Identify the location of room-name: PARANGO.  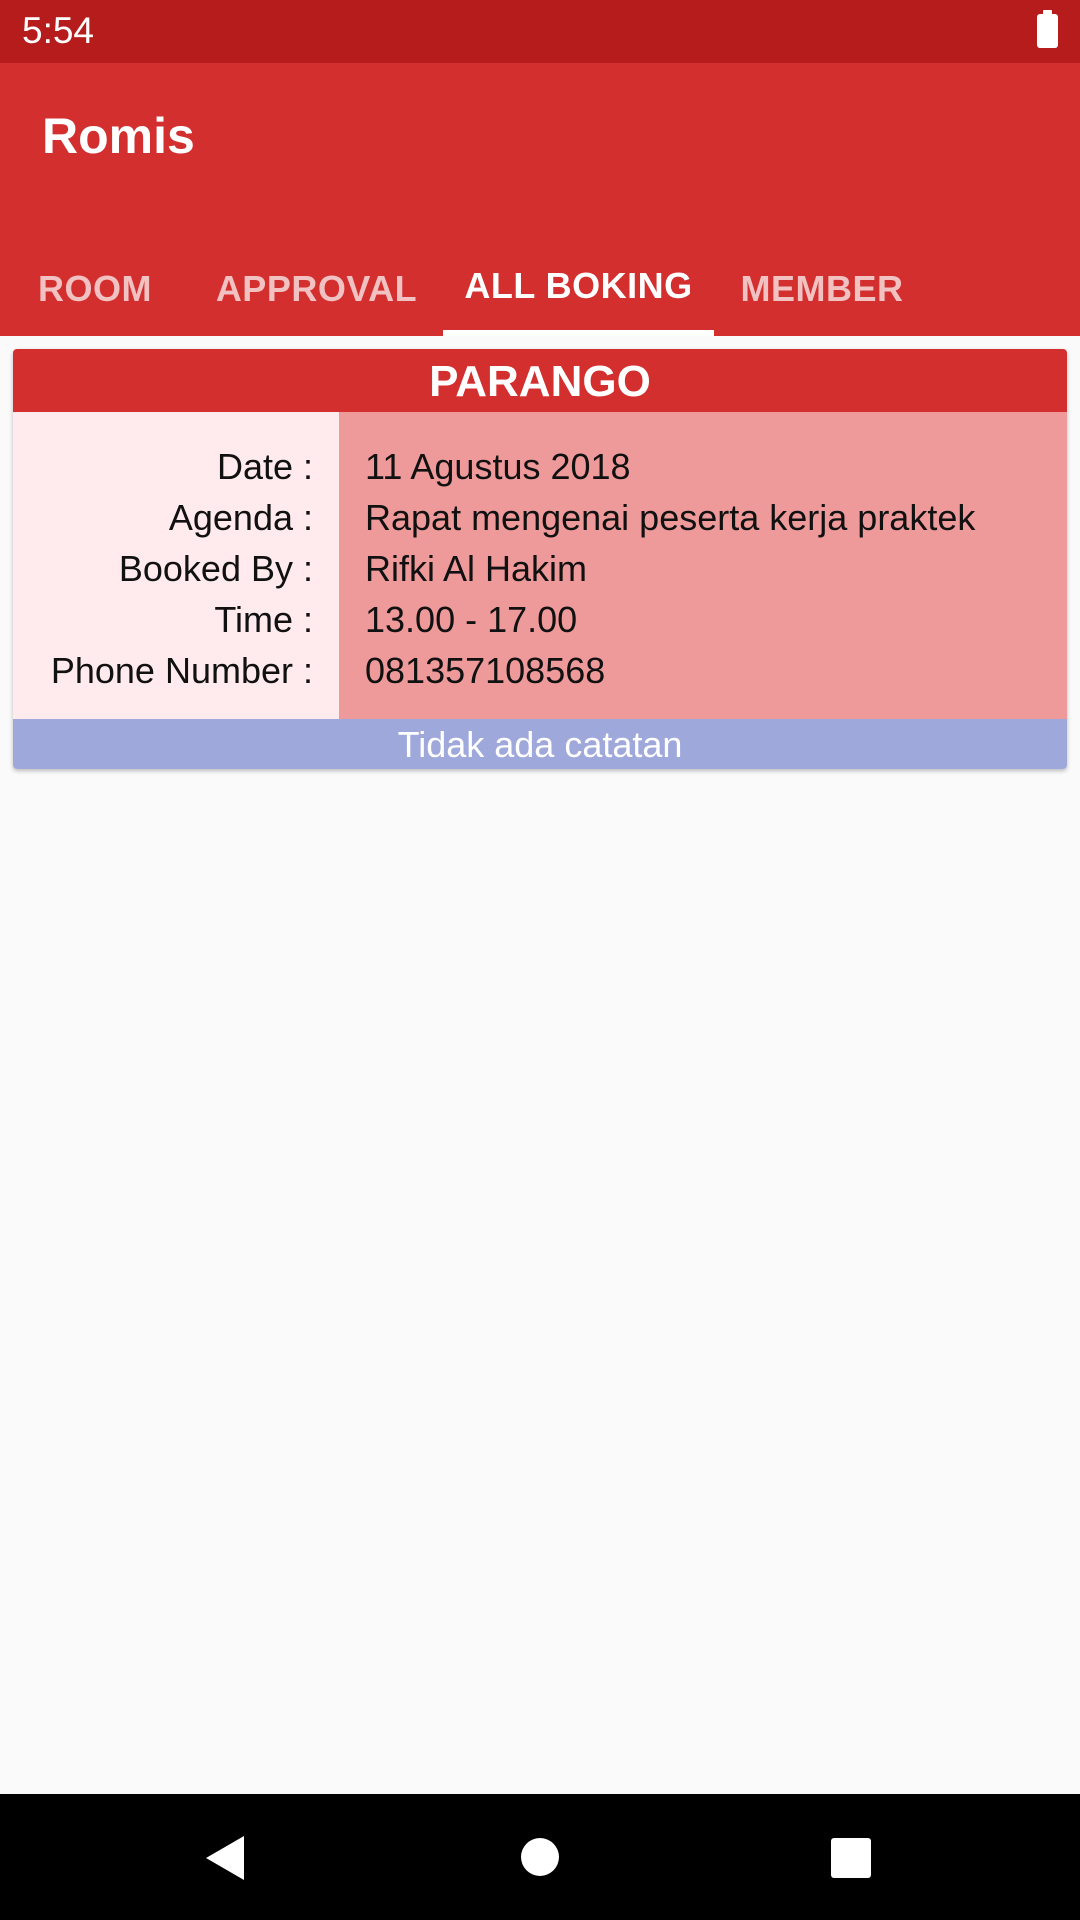
(540, 380).